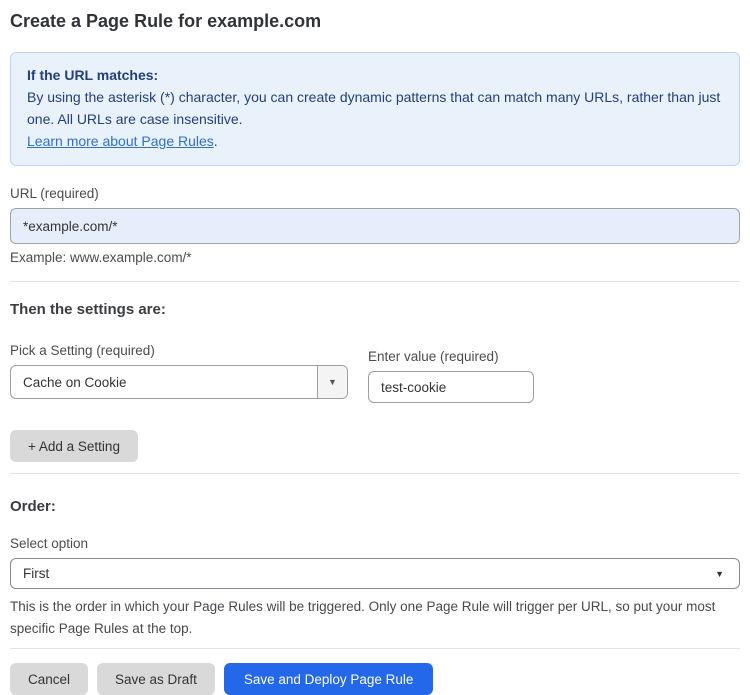  What do you see at coordinates (49, 679) in the screenshot?
I see `cancel-button: Cancel` at bounding box center [49, 679].